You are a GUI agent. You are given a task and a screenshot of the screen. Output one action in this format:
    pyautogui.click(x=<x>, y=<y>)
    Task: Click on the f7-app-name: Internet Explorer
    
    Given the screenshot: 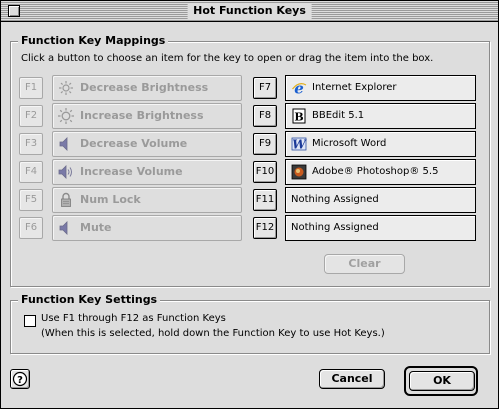 What is the action you would take?
    pyautogui.click(x=354, y=87)
    